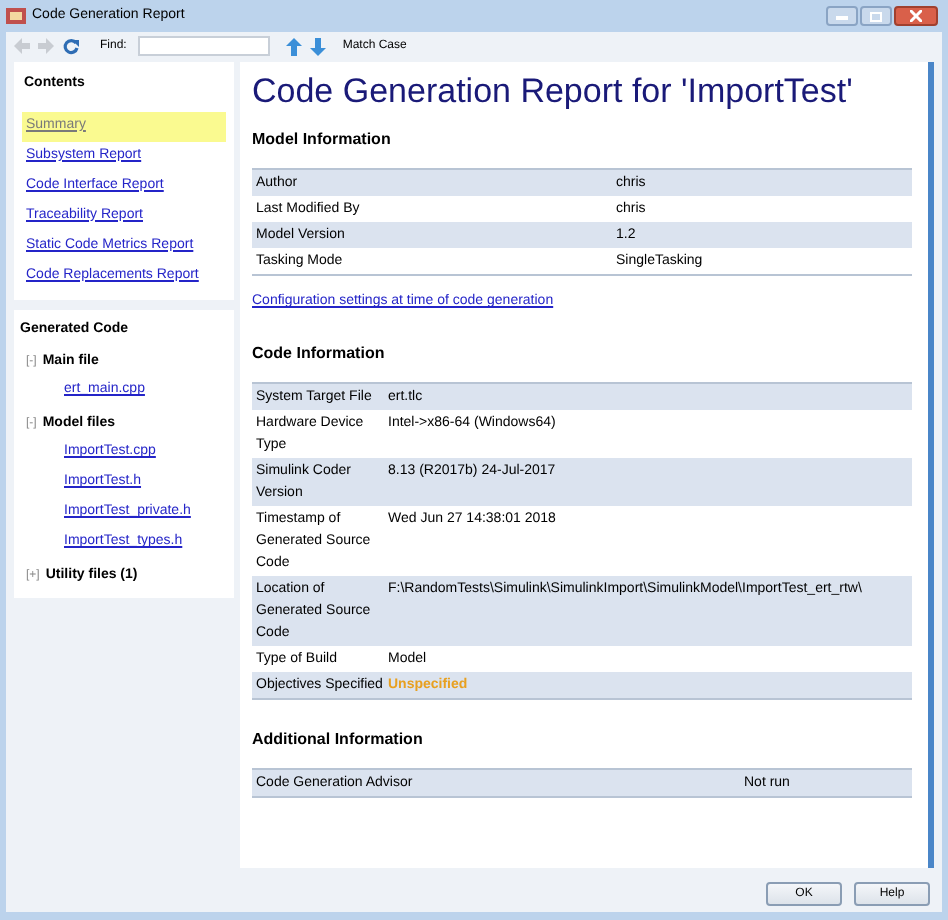  I want to click on close-button, so click(916, 16).